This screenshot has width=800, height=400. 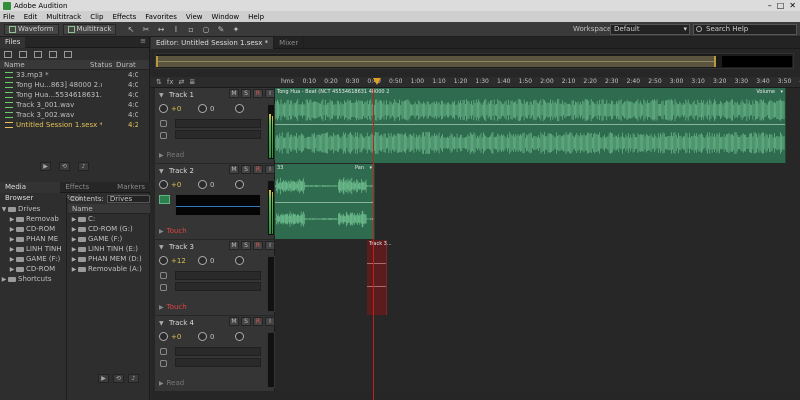 I want to click on contents-dropdown: Drives, so click(x=128, y=199).